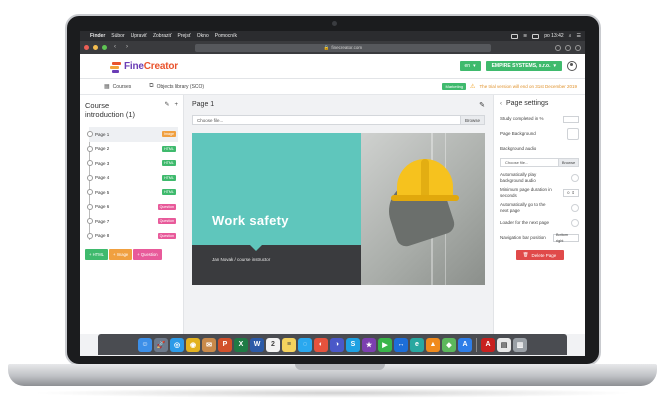 The image size is (665, 412). I want to click on edit-page-icon: ✎, so click(482, 105).